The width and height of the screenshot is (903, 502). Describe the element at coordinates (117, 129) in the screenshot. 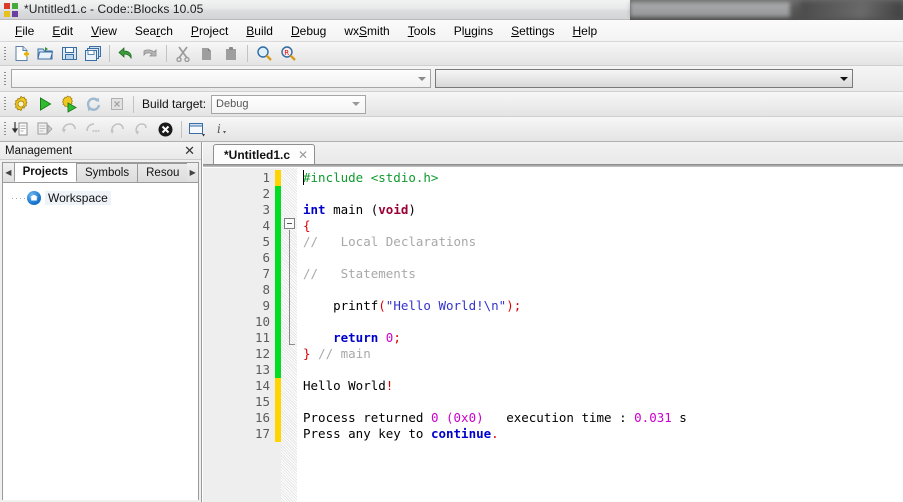

I see `step-into-icon` at that location.